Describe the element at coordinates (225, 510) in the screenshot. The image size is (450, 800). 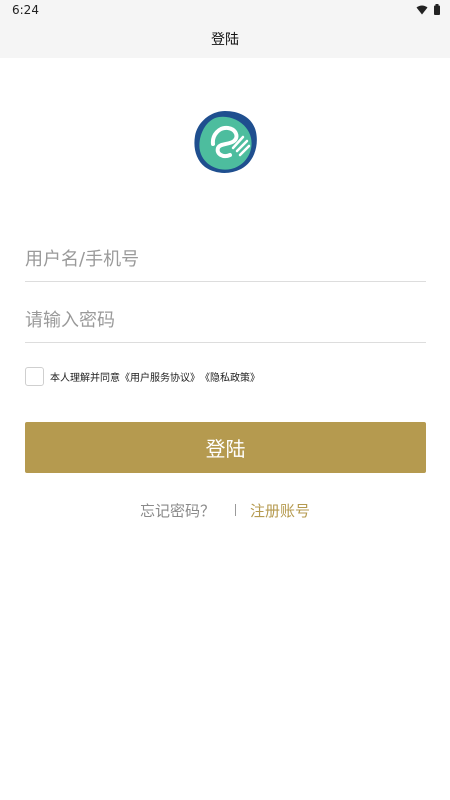
I see `bottom-links: 忘记密码？ 注册账号` at that location.